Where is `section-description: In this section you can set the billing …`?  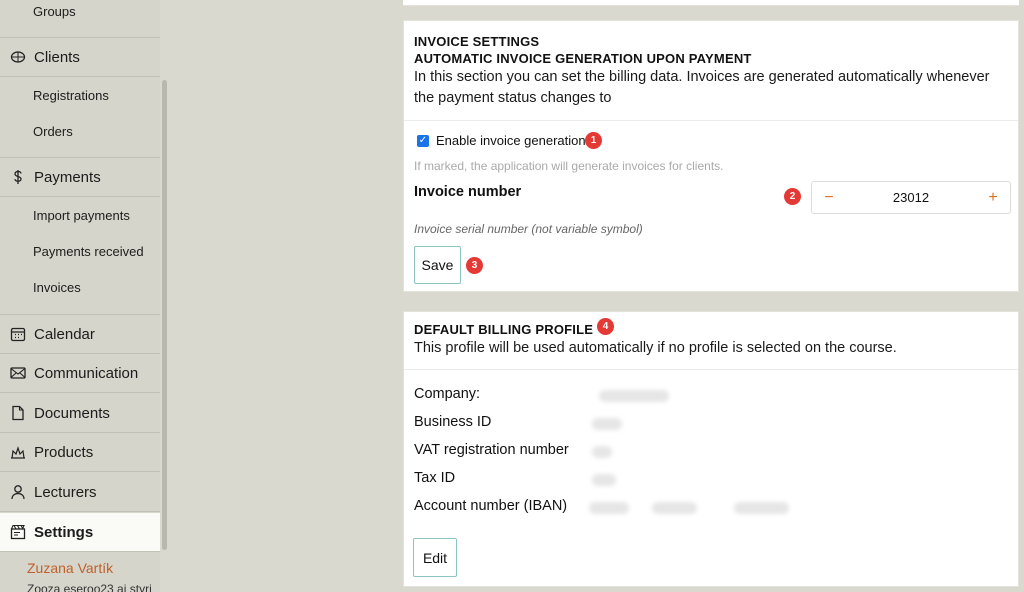
section-description: In this section you can set the billing … is located at coordinates (702, 87).